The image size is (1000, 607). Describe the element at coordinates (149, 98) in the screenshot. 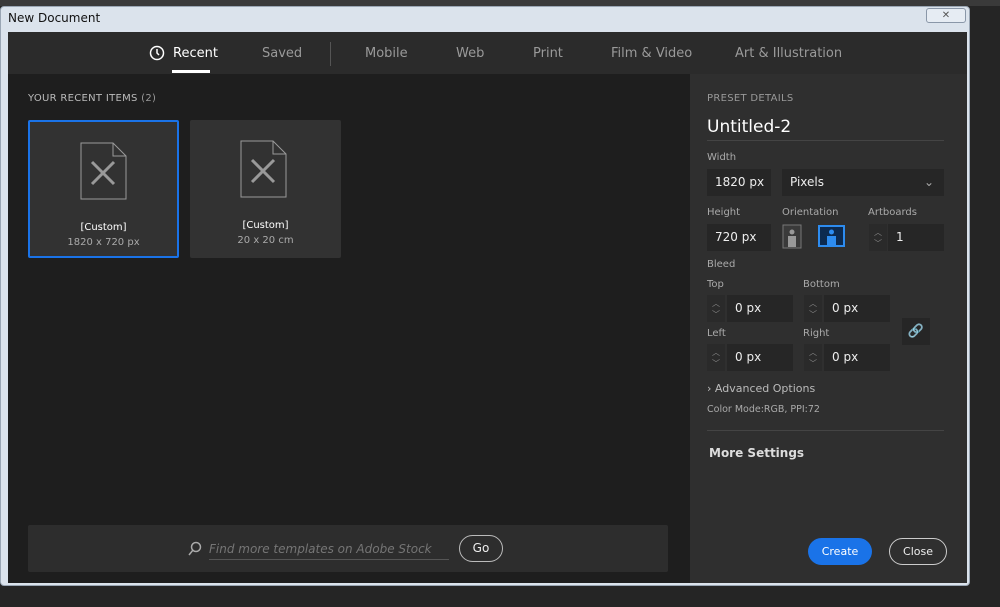

I see `recent-count: (2)` at that location.